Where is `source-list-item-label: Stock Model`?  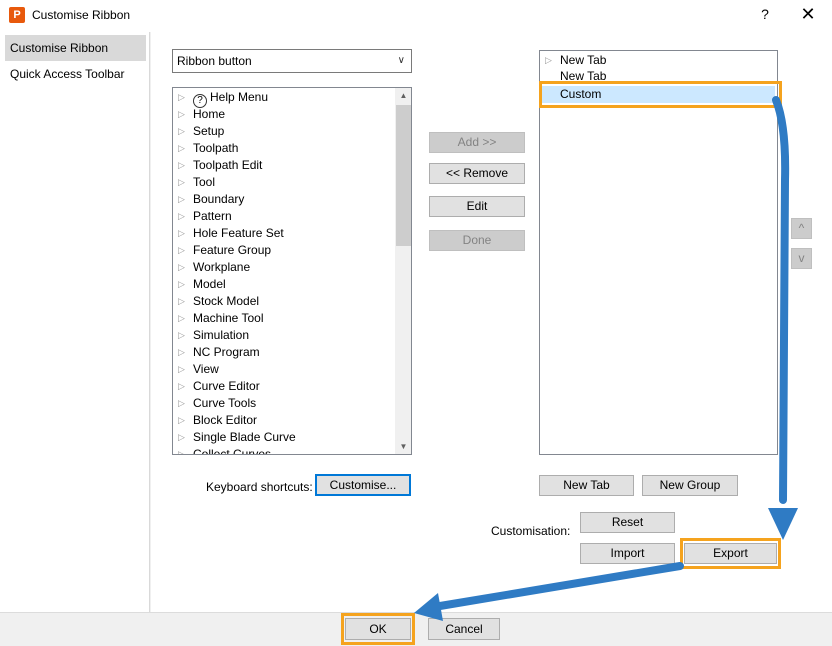
source-list-item-label: Stock Model is located at coordinates (226, 301).